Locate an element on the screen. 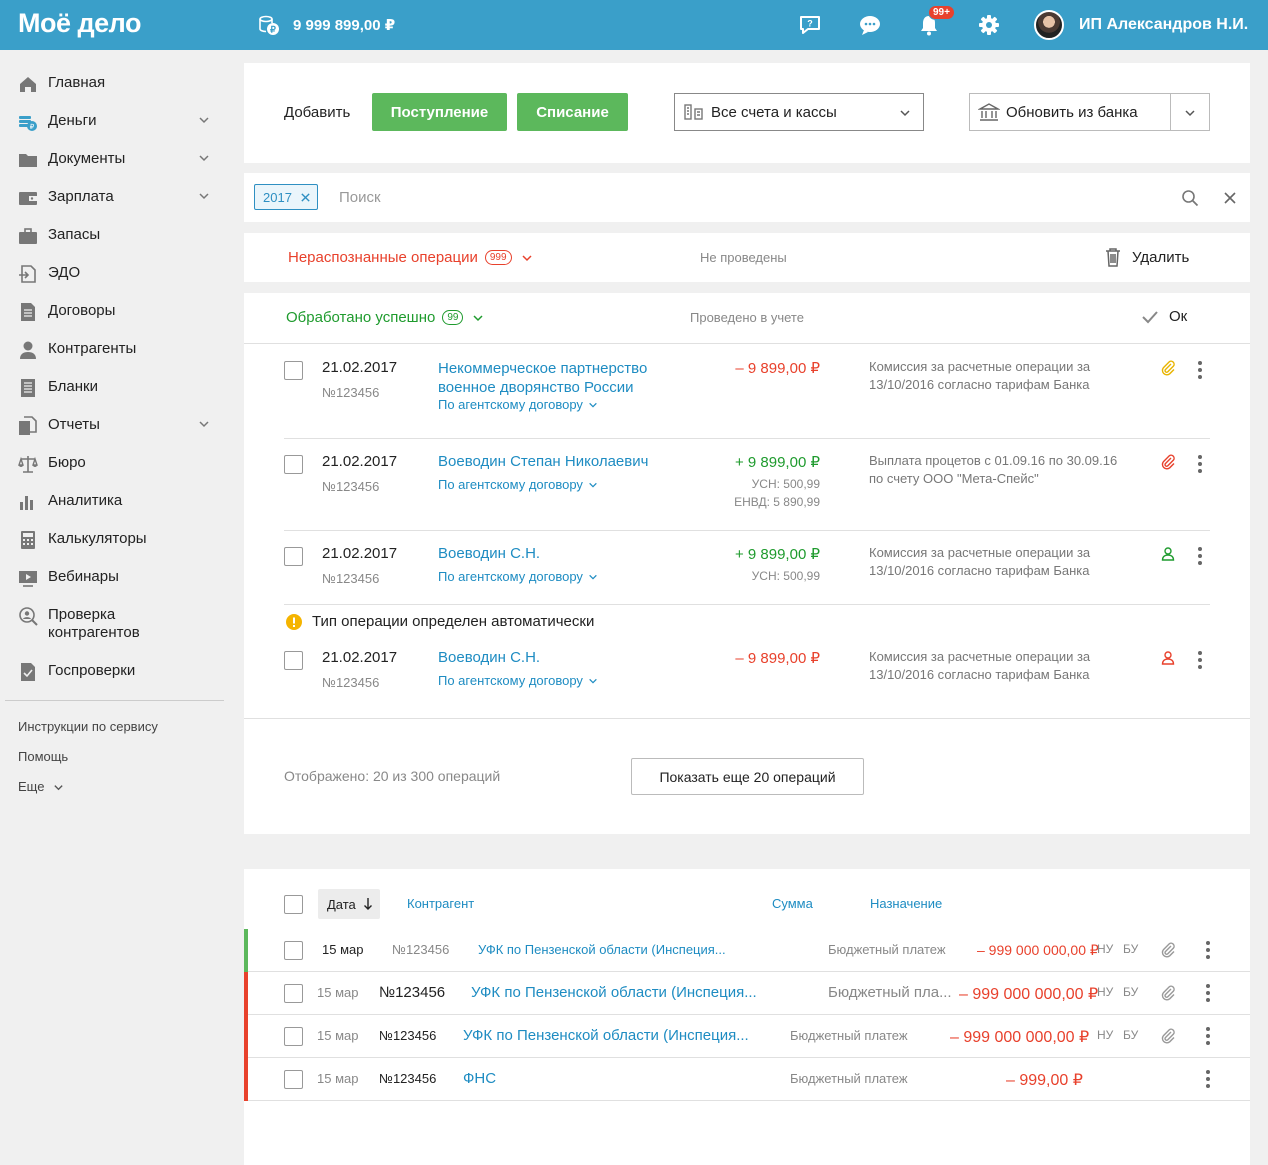 This screenshot has width=1268, height=1165. amount-column-header: Сумма is located at coordinates (792, 903).